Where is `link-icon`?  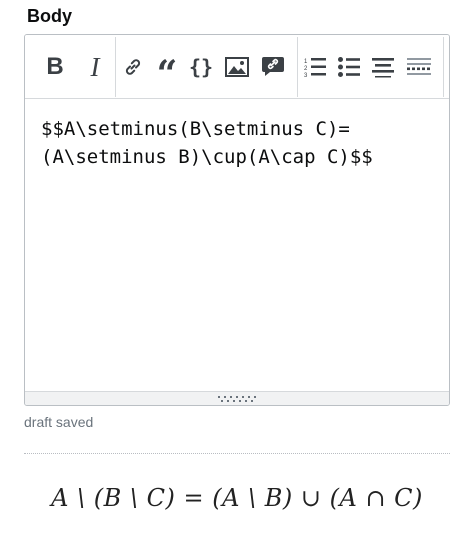 link-icon is located at coordinates (133, 67).